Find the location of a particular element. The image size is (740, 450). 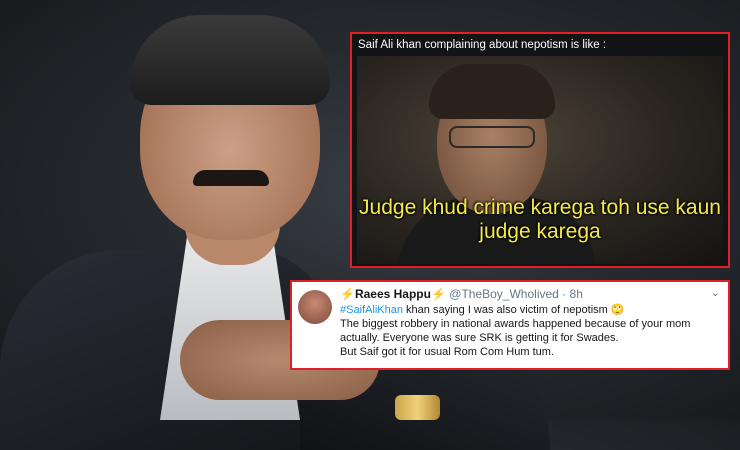

glasses-icon is located at coordinates (492, 137).